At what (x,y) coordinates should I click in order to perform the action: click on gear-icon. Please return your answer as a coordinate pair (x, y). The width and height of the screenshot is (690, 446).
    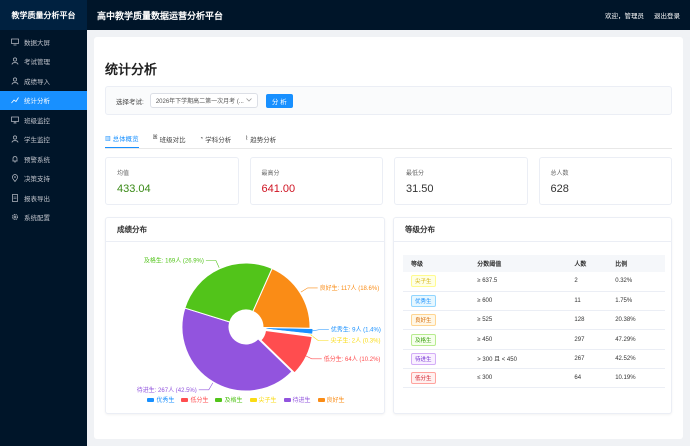
    Looking at the image, I should click on (15, 217).